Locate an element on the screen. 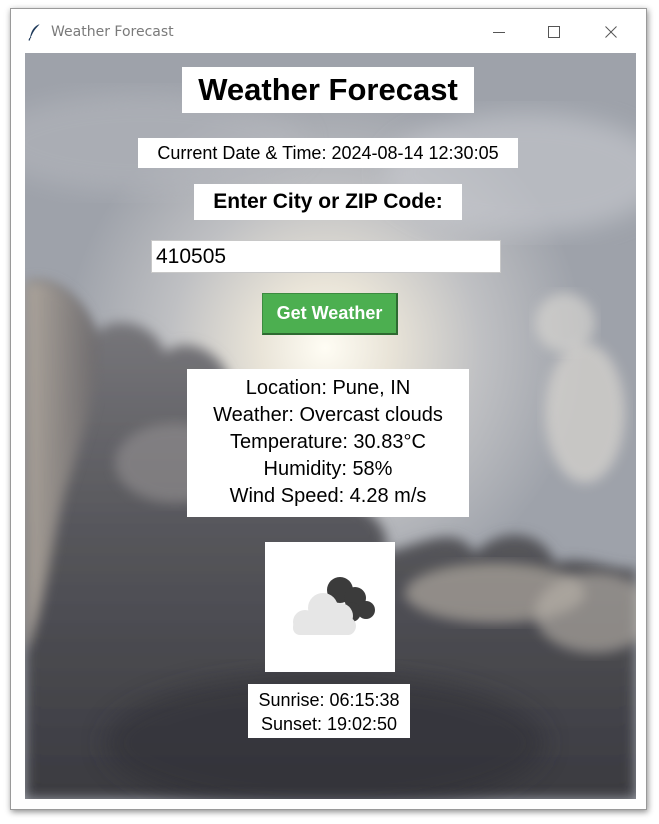  get-weather-button: Get Weather is located at coordinates (330, 314).